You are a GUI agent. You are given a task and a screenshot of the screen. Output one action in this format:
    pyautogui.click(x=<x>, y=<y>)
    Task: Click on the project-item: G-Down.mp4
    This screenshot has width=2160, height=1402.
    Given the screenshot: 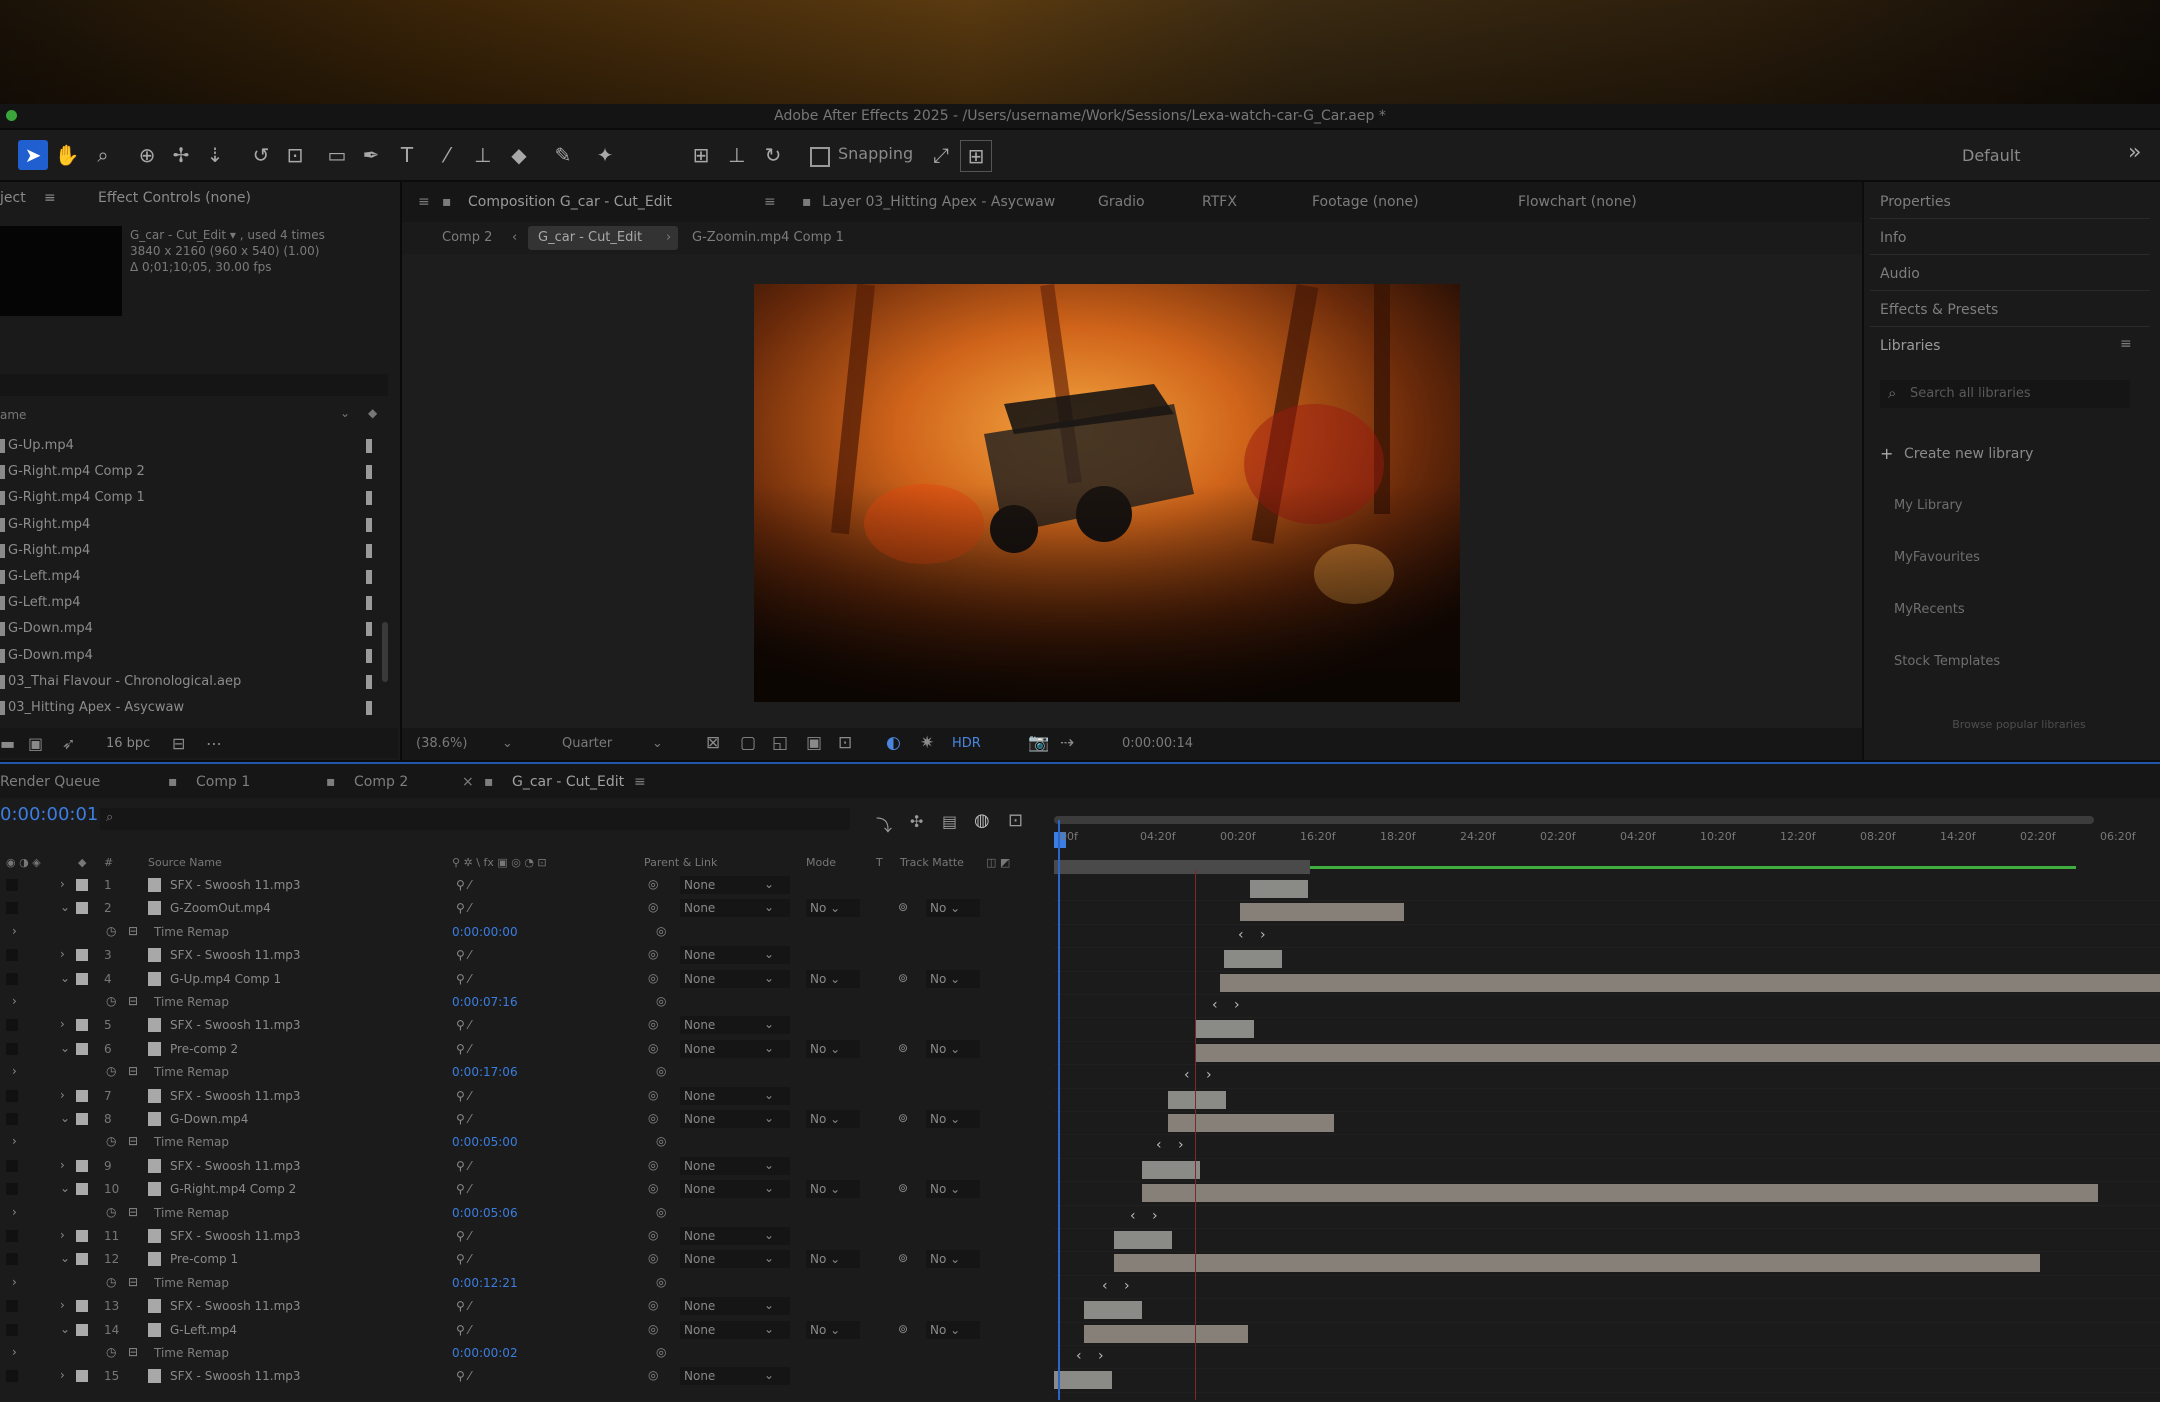 What is the action you would take?
    pyautogui.click(x=194, y=657)
    